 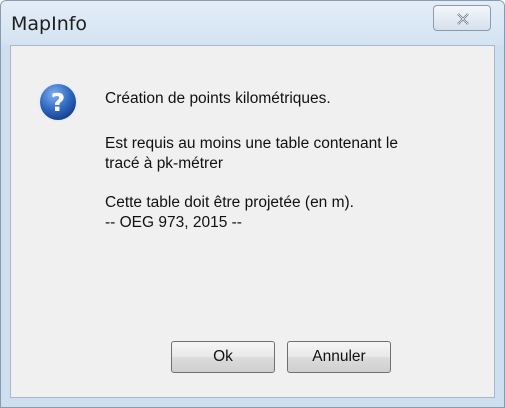 I want to click on close-button, so click(x=462, y=18).